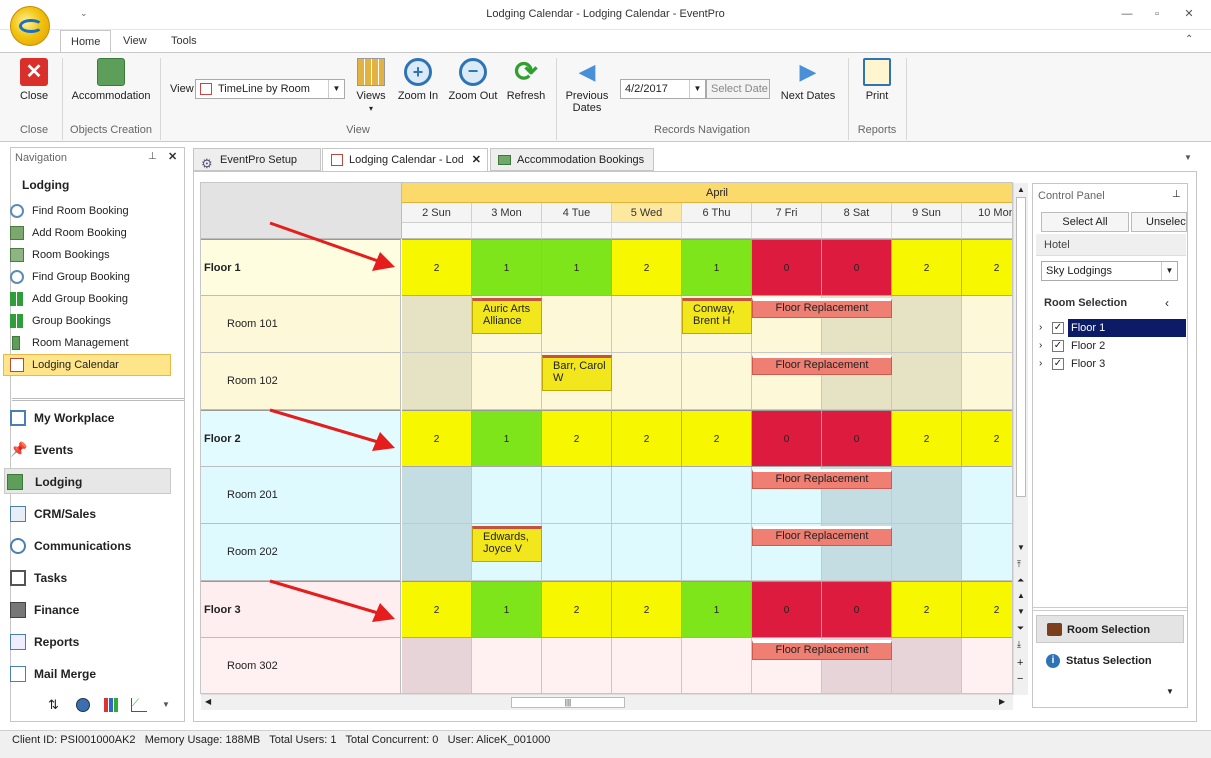 The width and height of the screenshot is (1211, 758). I want to click on doc-tab-eventpro-setup: ⚙ EventPro Setup, so click(257, 159).